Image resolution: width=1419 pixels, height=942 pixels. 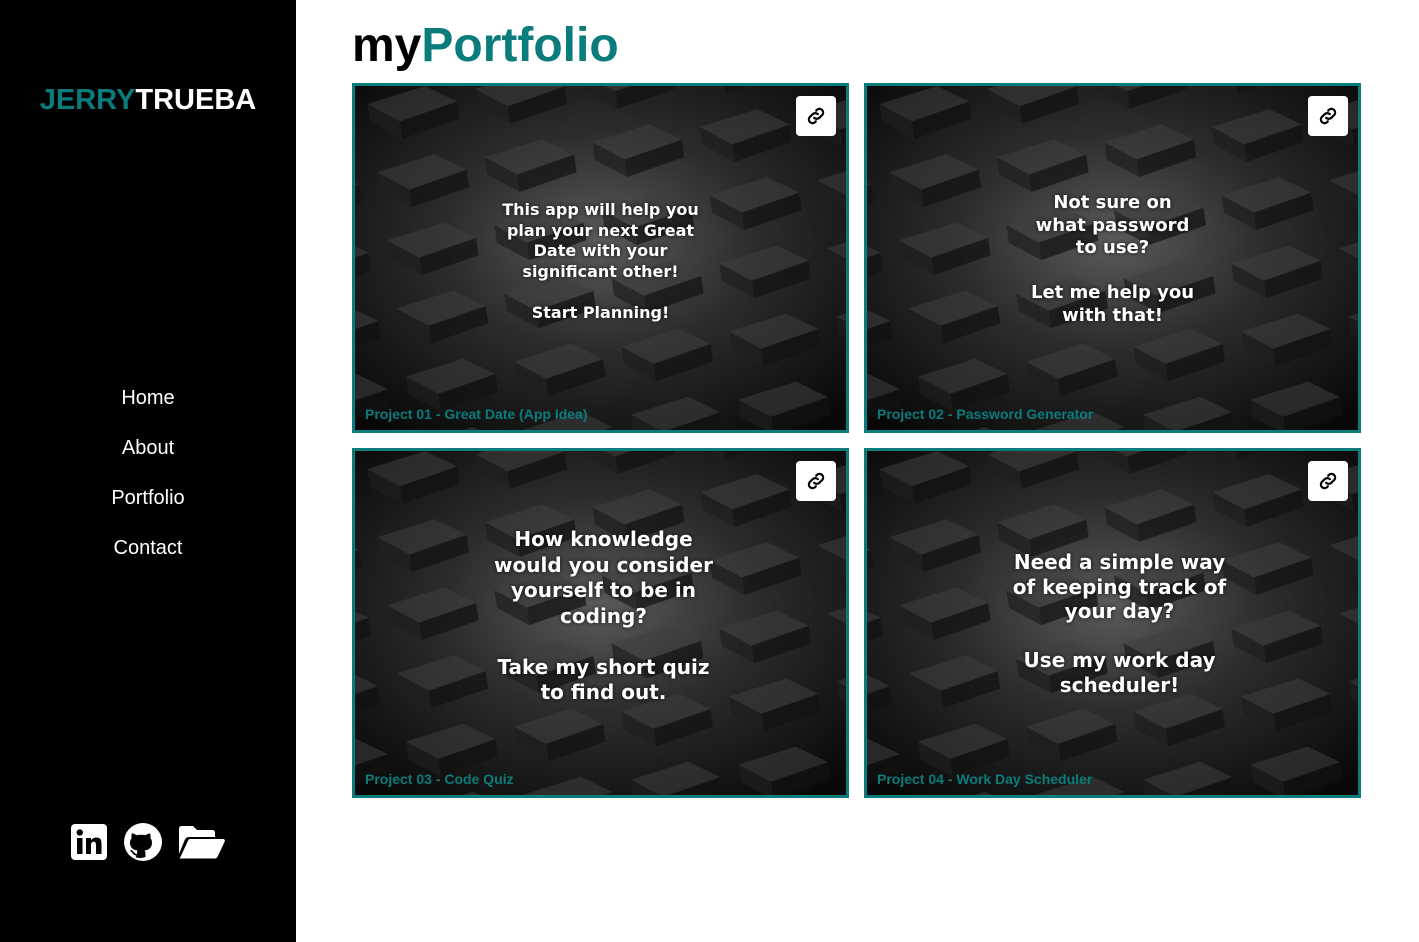 What do you see at coordinates (439, 779) in the screenshot?
I see `project-3-caption: Project 03 - Code Quiz` at bounding box center [439, 779].